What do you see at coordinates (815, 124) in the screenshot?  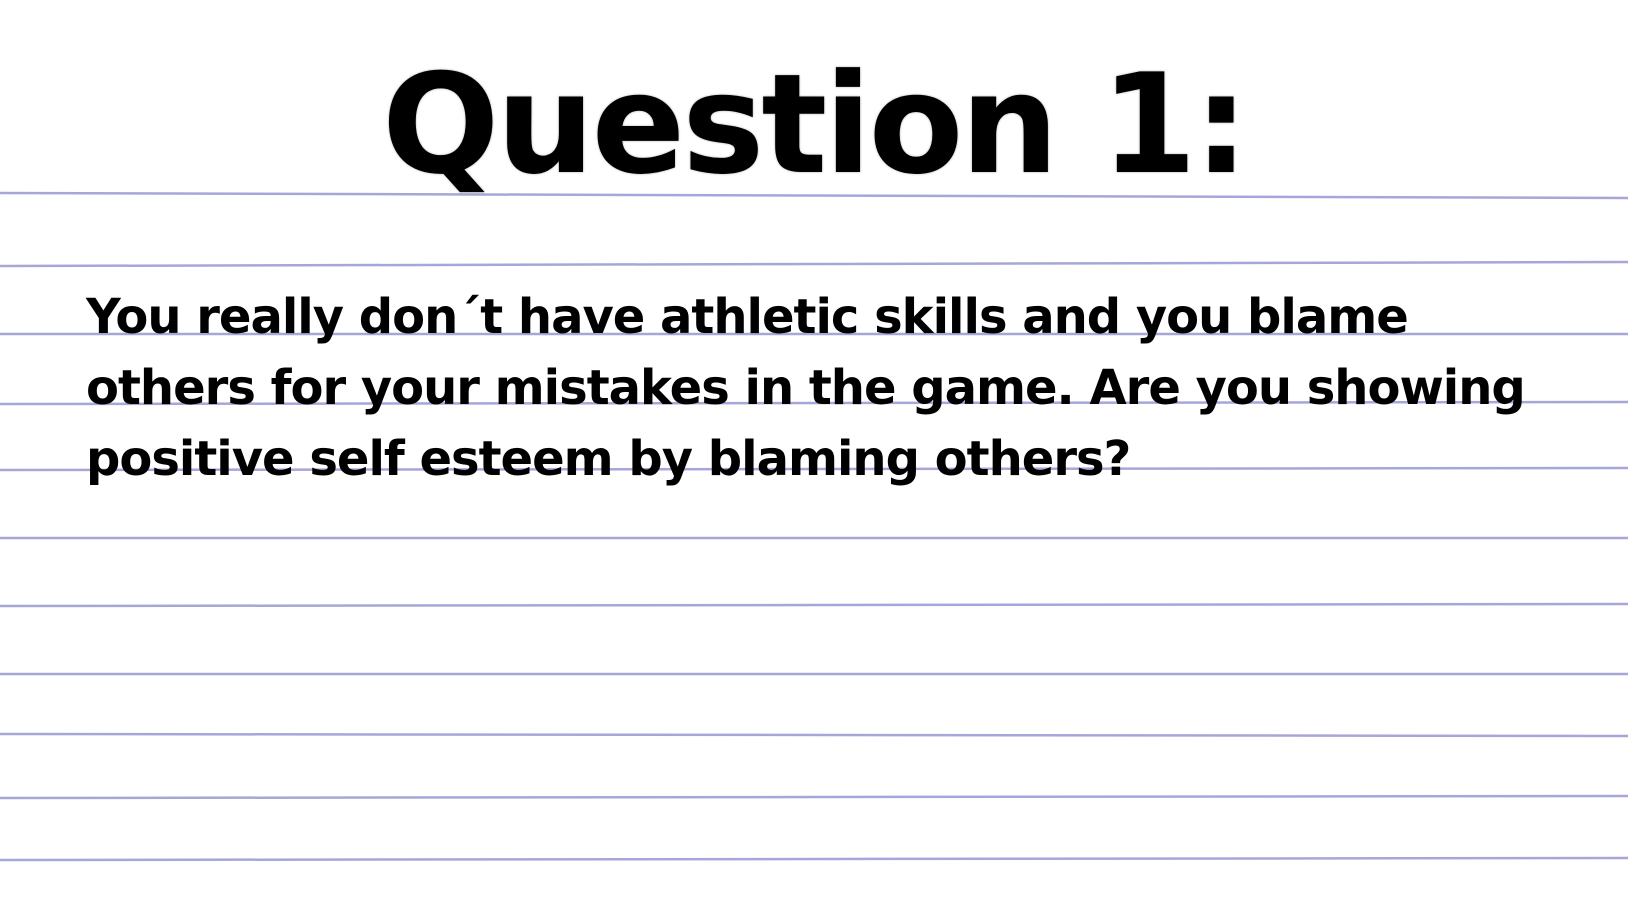 I see `slide-title: Question 1:` at bounding box center [815, 124].